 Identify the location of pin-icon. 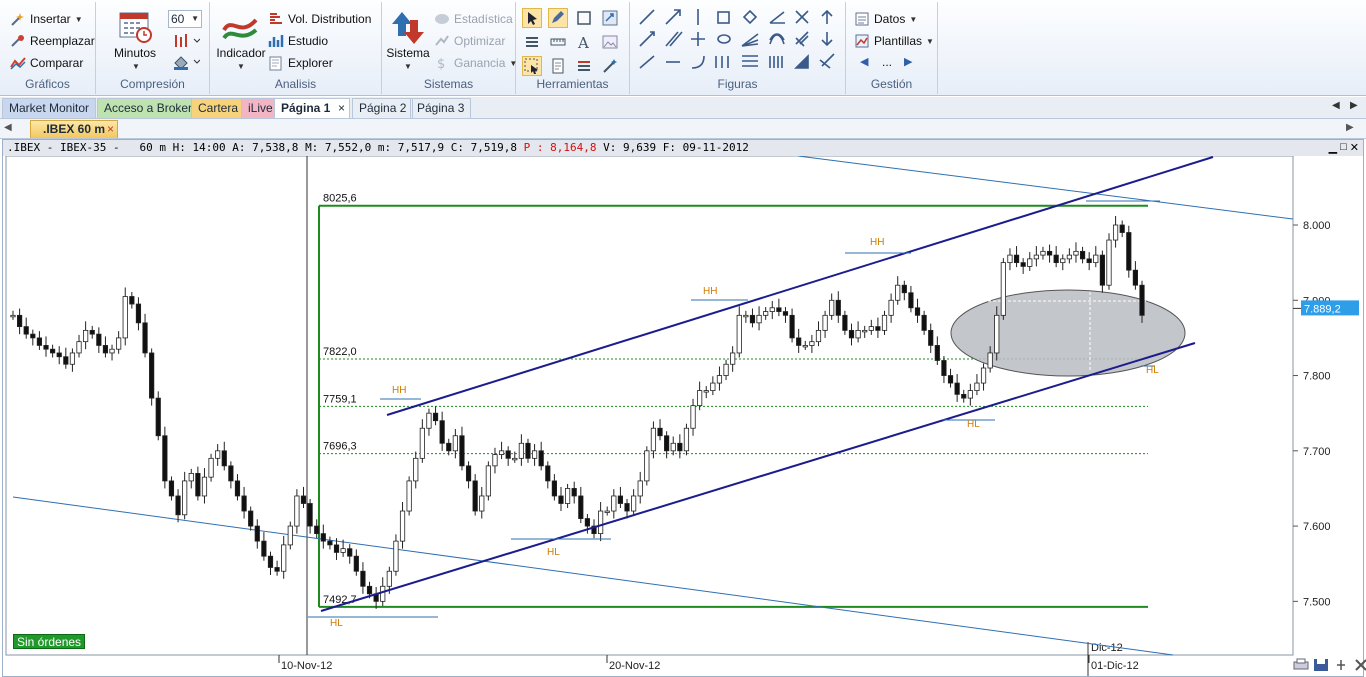
(1341, 665).